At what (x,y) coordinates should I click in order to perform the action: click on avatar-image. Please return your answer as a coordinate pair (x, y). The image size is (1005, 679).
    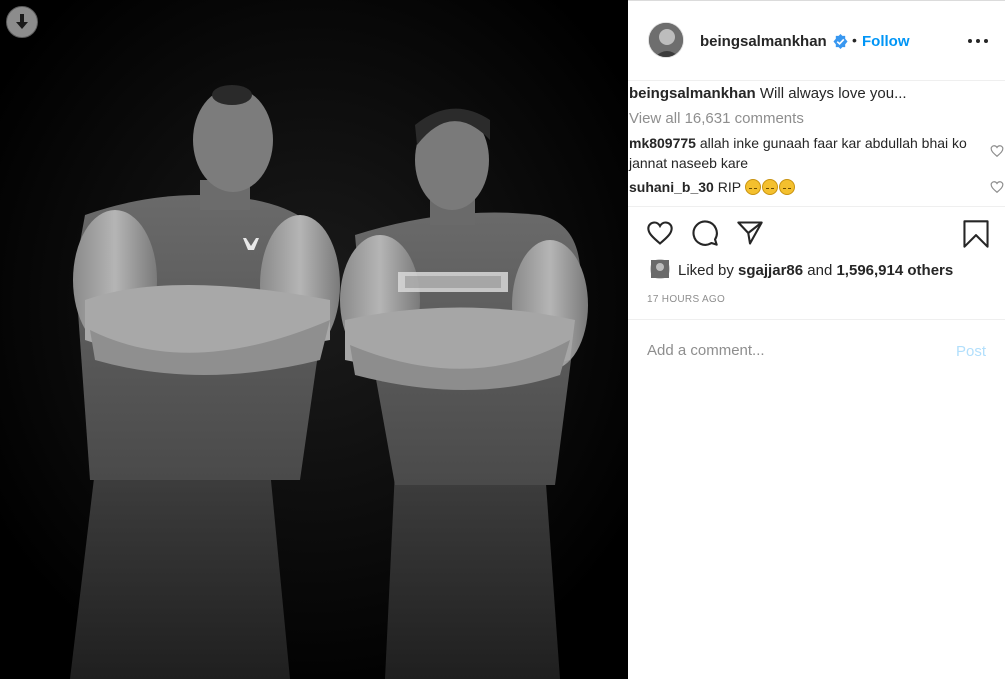
    Looking at the image, I should click on (666, 40).